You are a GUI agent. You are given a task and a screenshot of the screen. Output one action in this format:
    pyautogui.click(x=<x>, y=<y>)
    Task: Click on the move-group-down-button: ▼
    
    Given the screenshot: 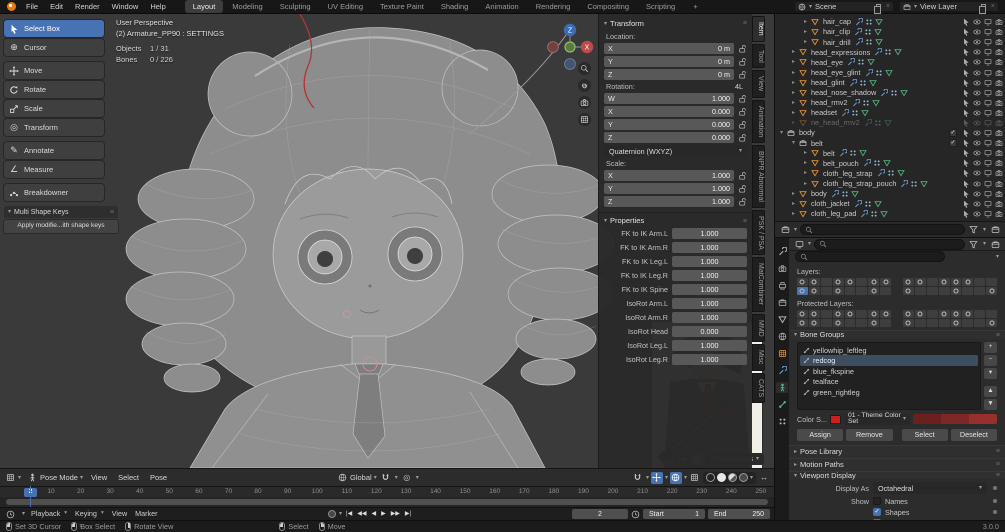 What is the action you would take?
    pyautogui.click(x=990, y=404)
    